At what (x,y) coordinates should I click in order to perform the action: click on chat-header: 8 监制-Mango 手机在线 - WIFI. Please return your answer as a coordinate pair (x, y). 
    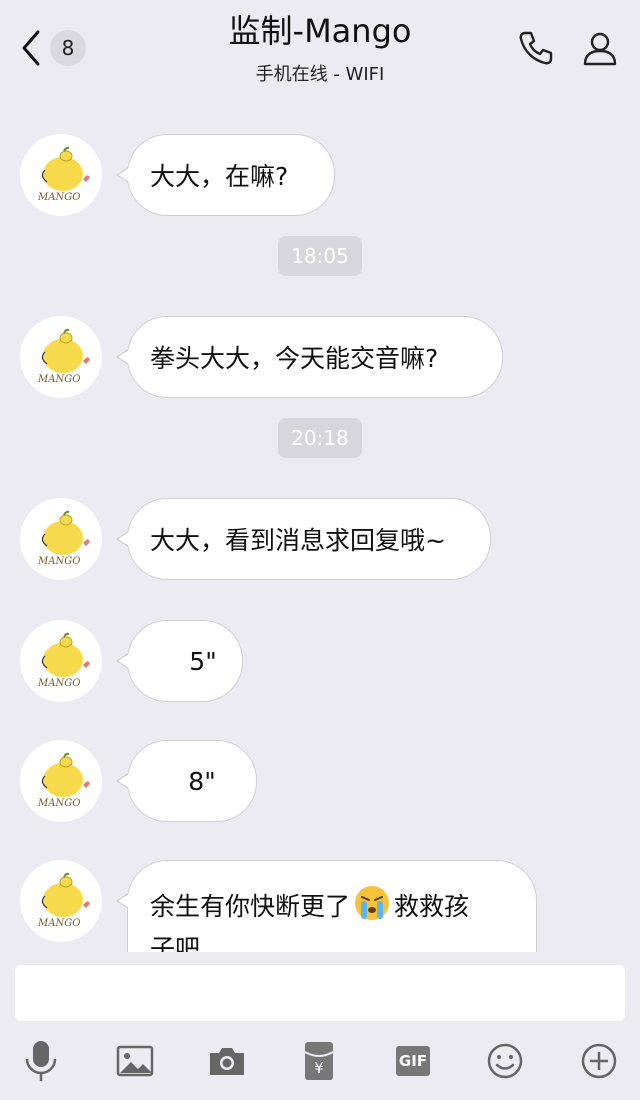
    Looking at the image, I should click on (320, 50).